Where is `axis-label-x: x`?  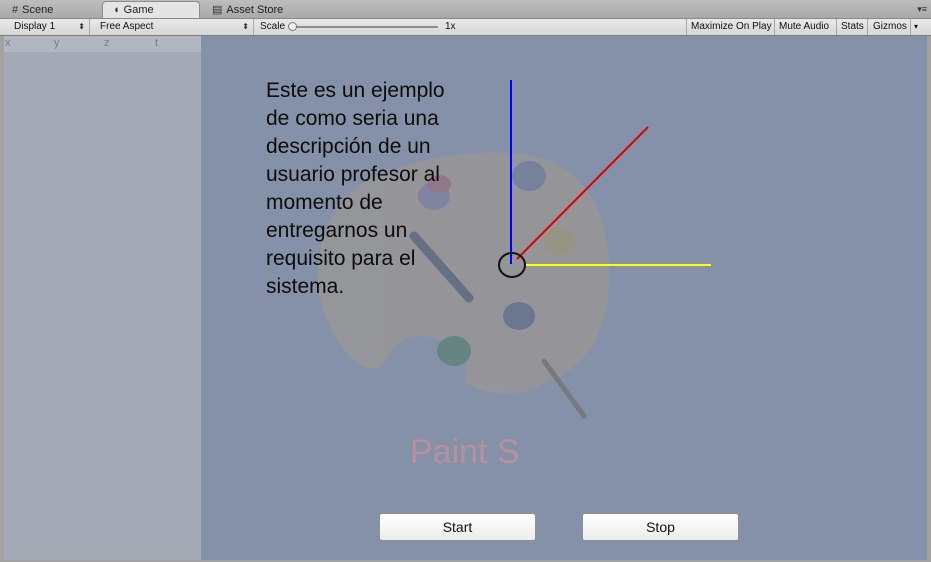 axis-label-x: x is located at coordinates (8, 43).